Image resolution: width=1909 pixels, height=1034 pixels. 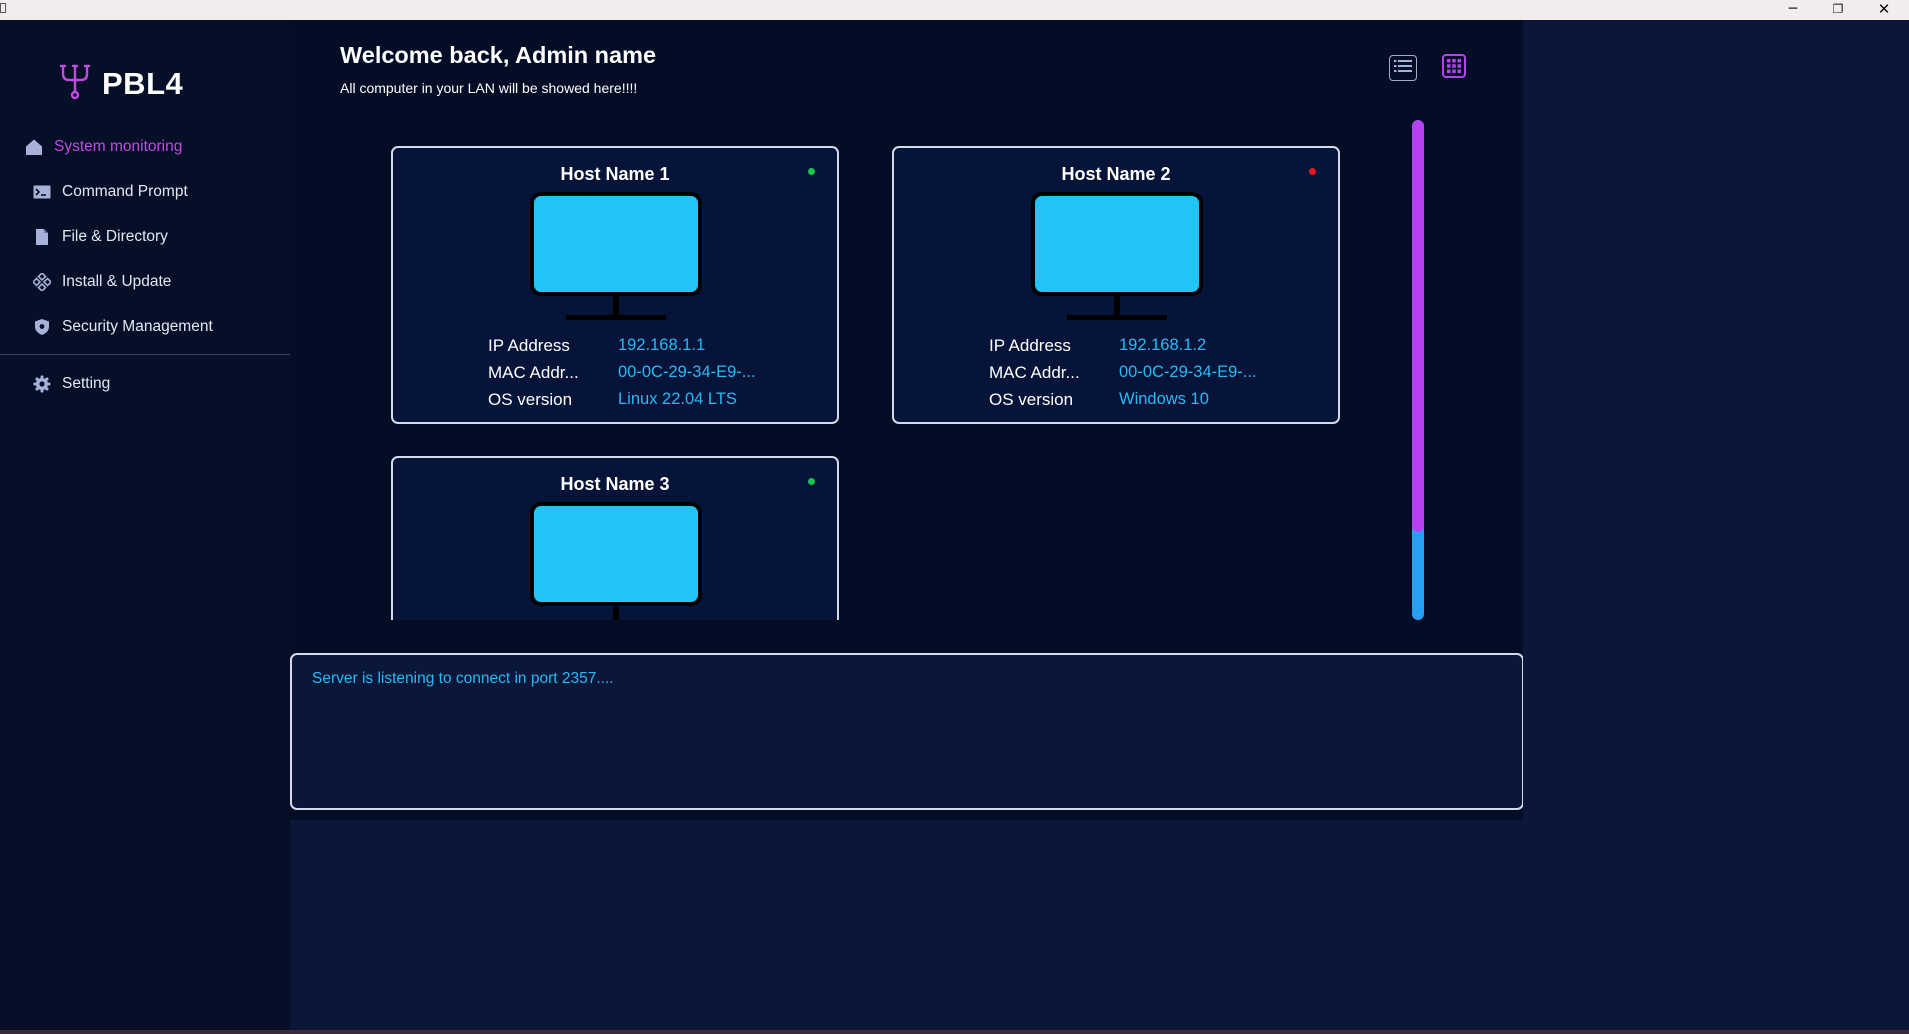 I want to click on shield-icon, so click(x=42, y=327).